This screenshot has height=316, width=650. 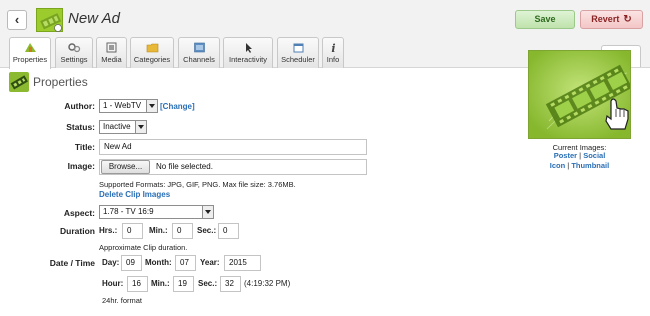 What do you see at coordinates (184, 166) in the screenshot?
I see `no-file-text: No file selected.` at bounding box center [184, 166].